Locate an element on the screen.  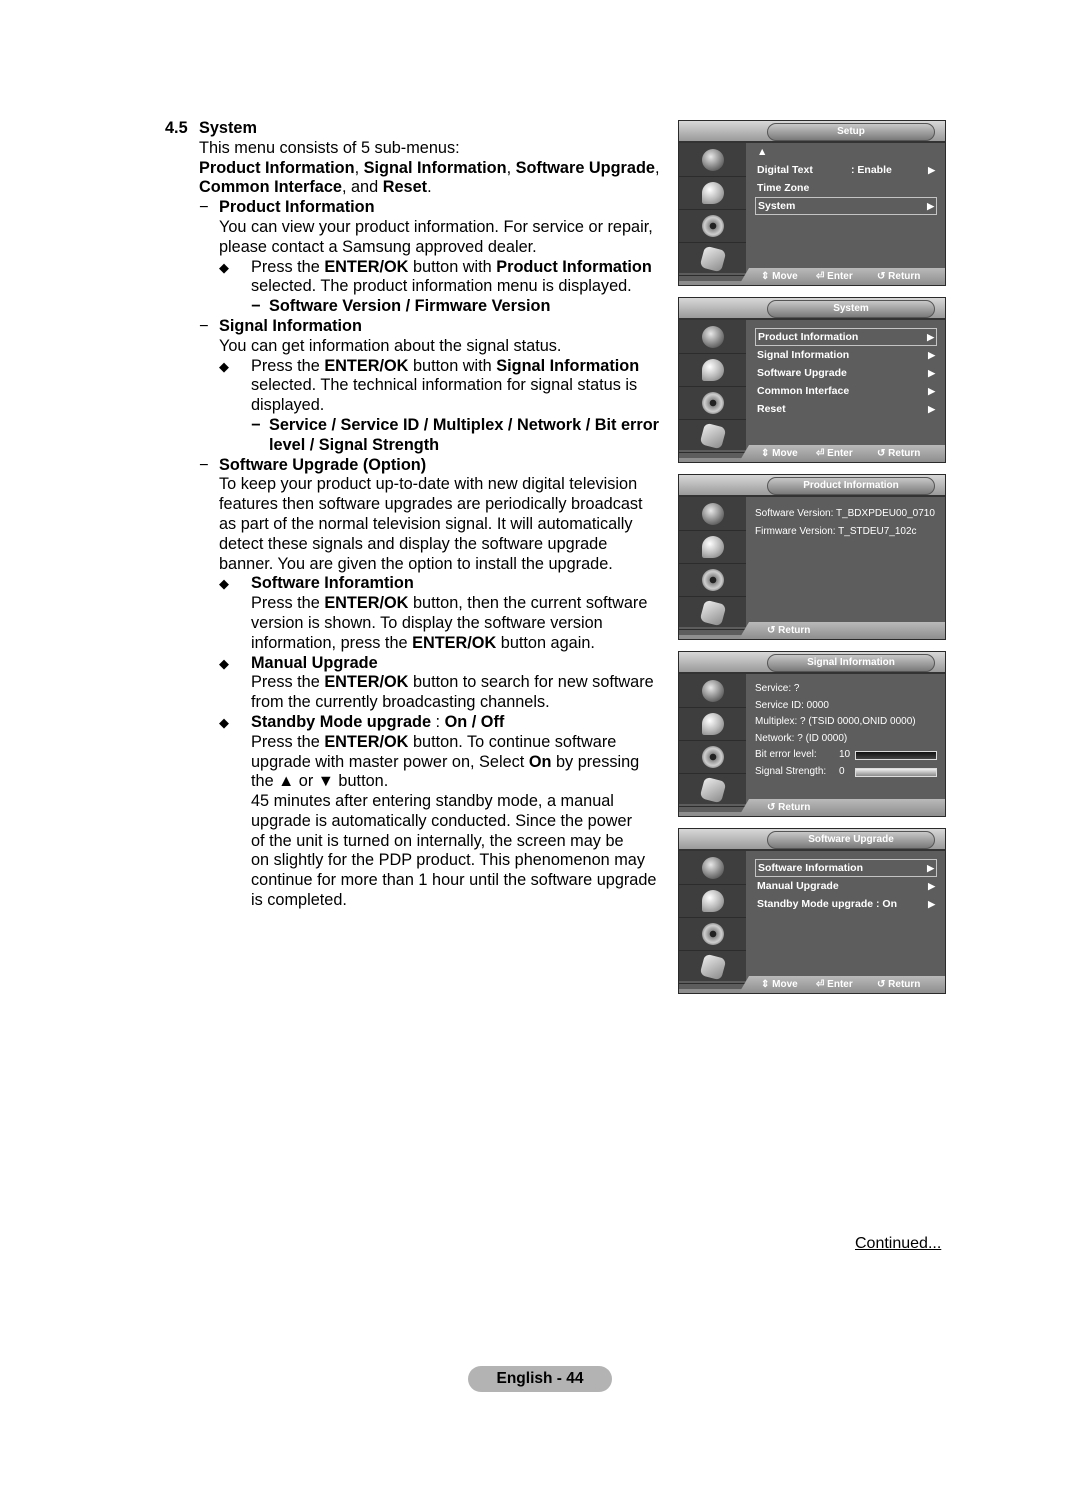
menu-item-label: Signal Information is located at coordinates (803, 355).